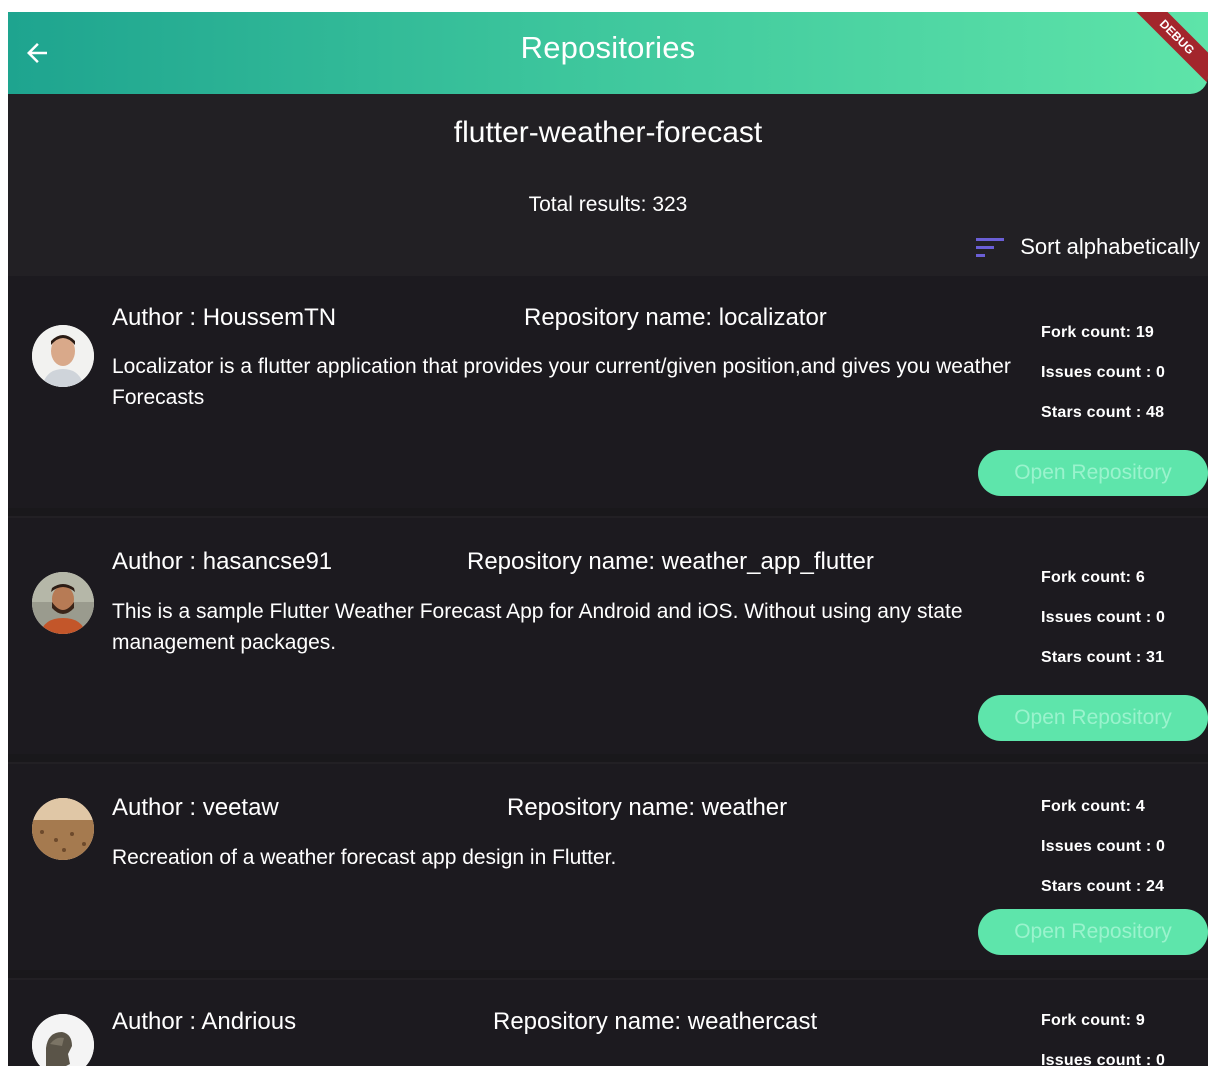  What do you see at coordinates (222, 561) in the screenshot?
I see `author-name: Author : hasancse91` at bounding box center [222, 561].